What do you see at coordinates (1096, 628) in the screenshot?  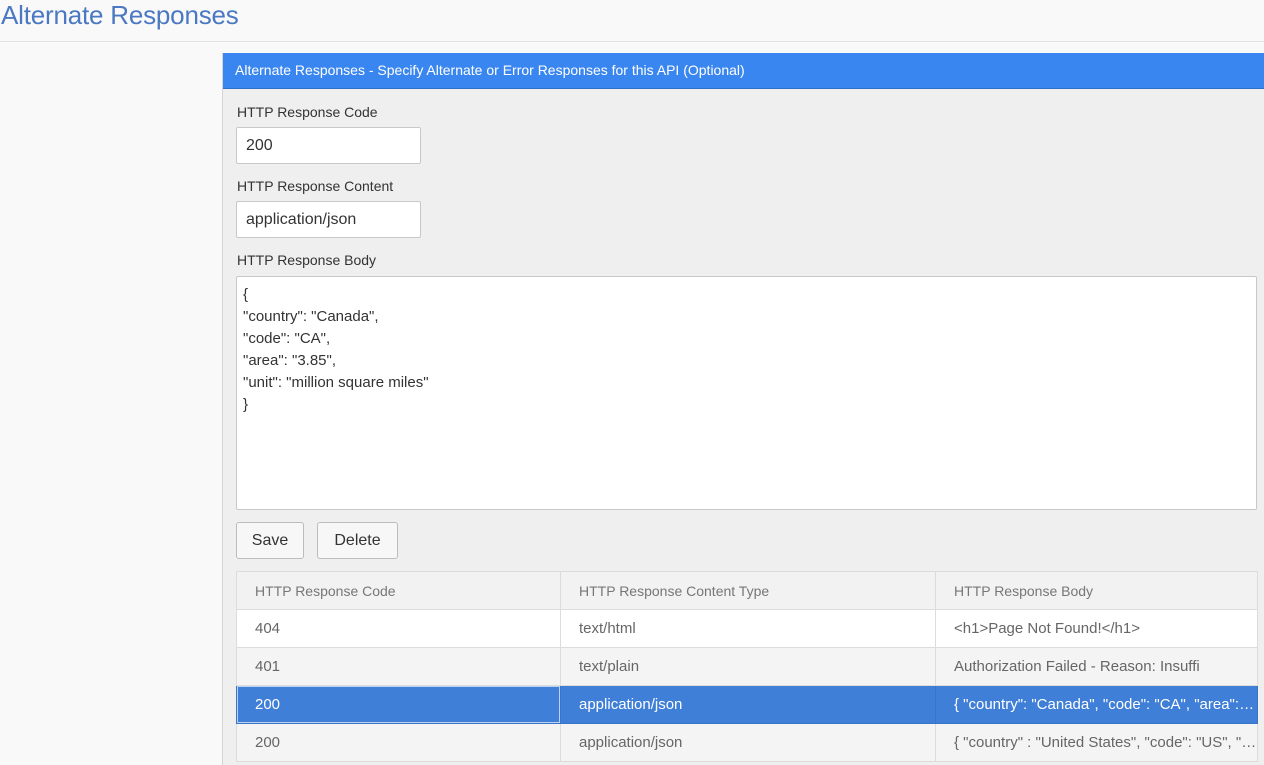 I see `cell-body: <h1>Page Not Found!</h1>` at bounding box center [1096, 628].